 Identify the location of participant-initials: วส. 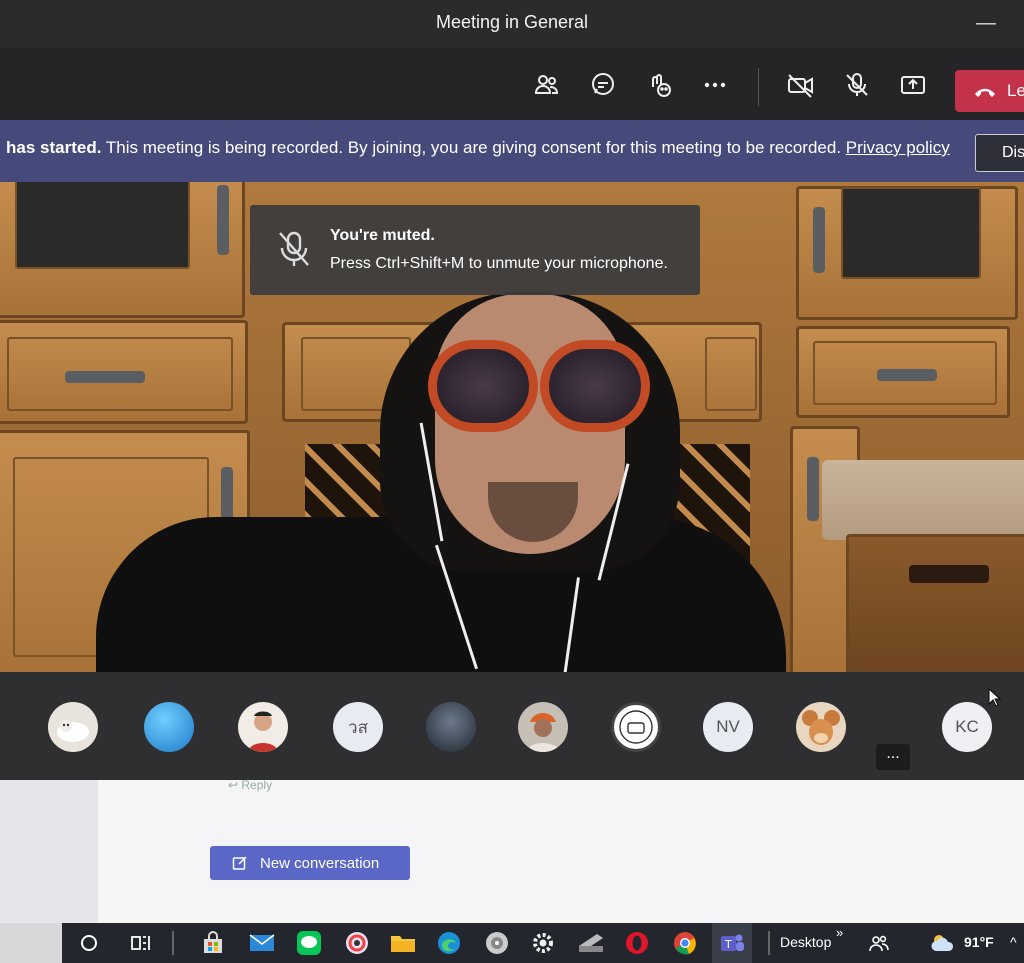
(358, 727).